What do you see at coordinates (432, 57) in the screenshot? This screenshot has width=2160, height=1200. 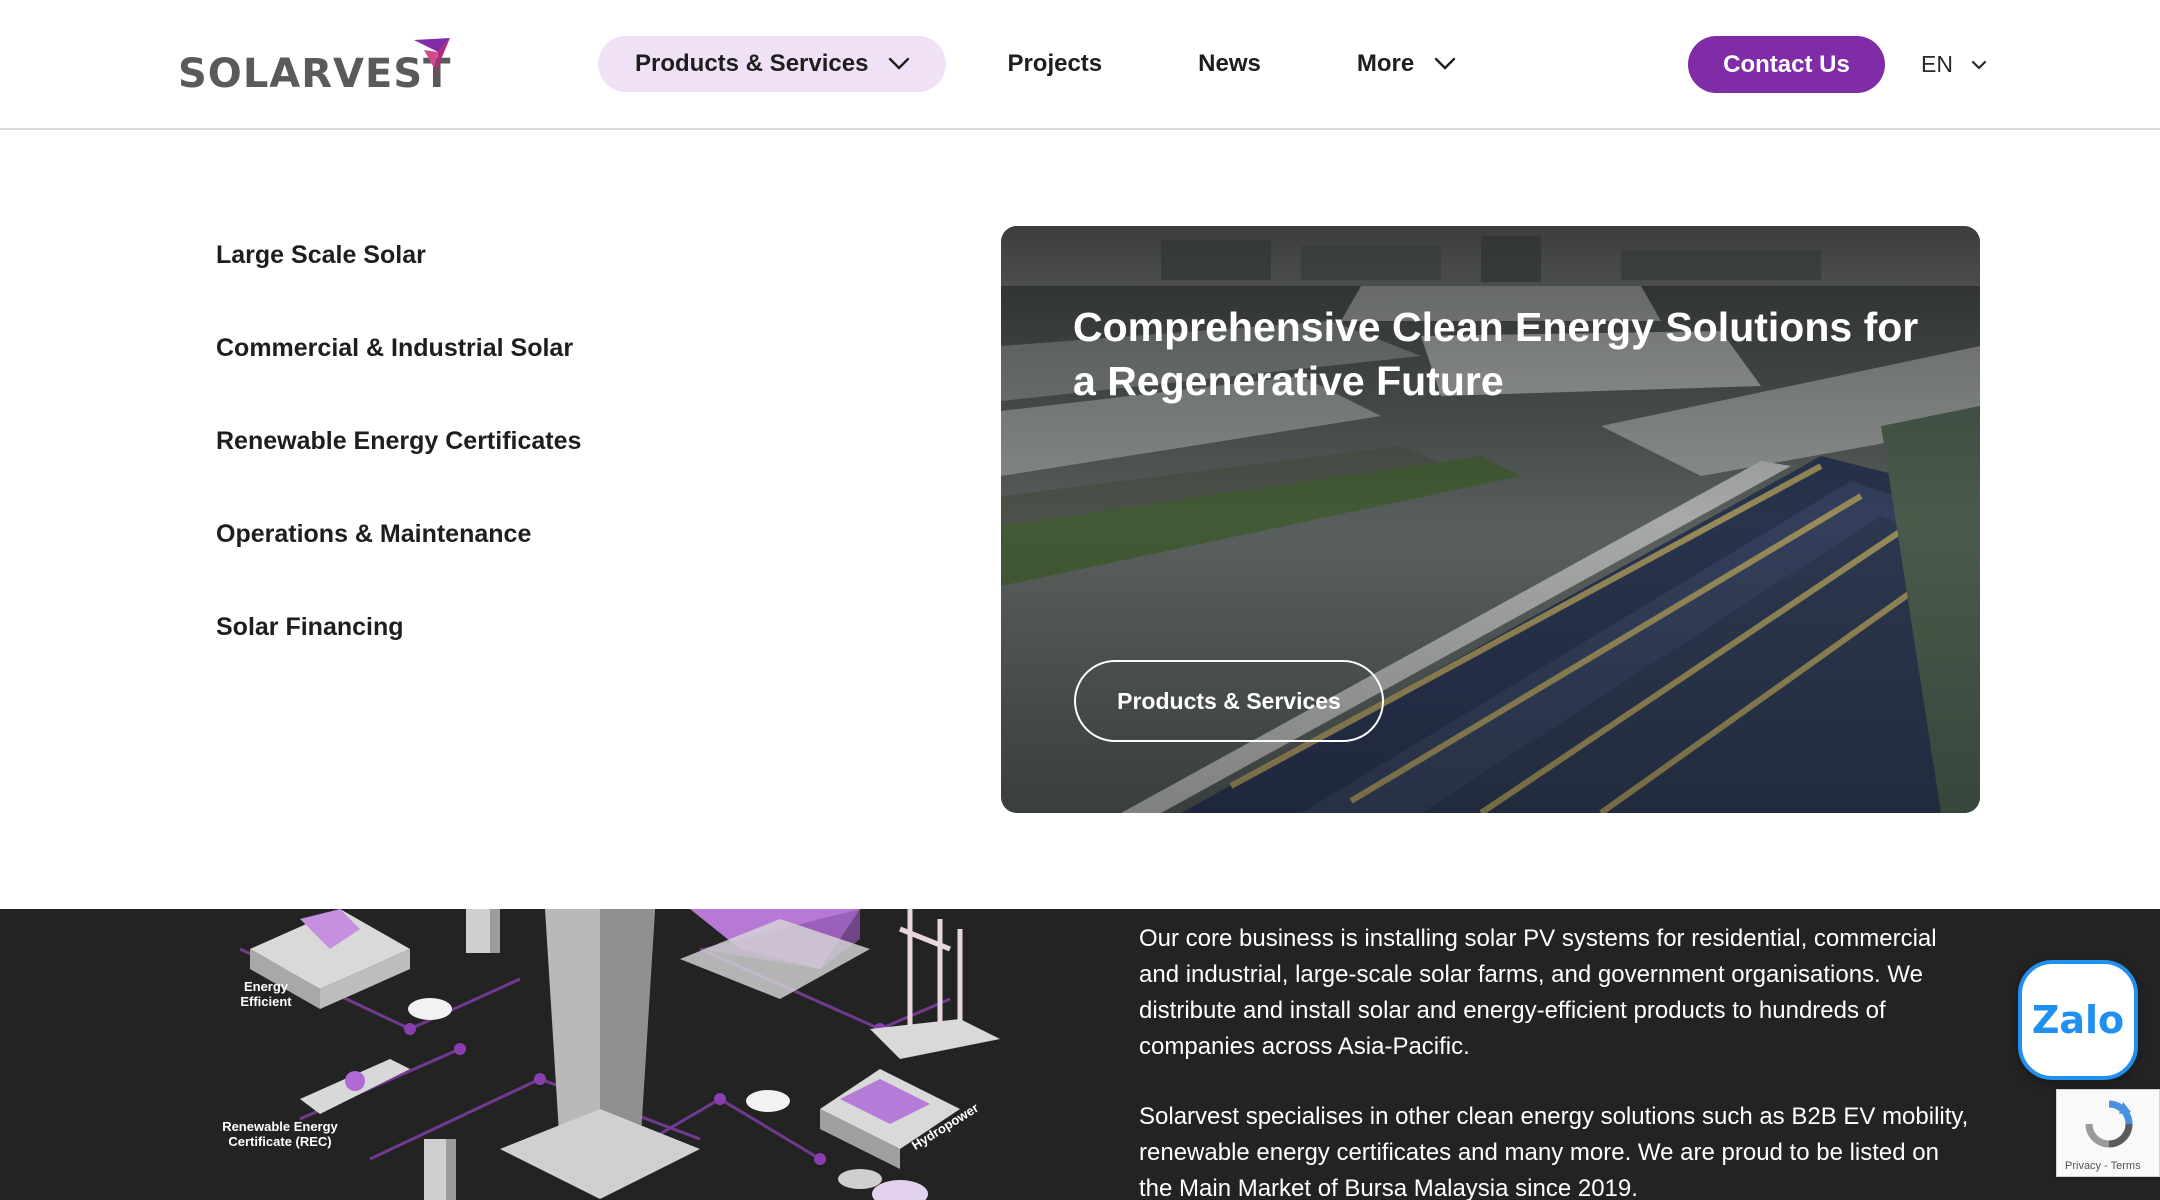 I see `logo-mark-icon` at bounding box center [432, 57].